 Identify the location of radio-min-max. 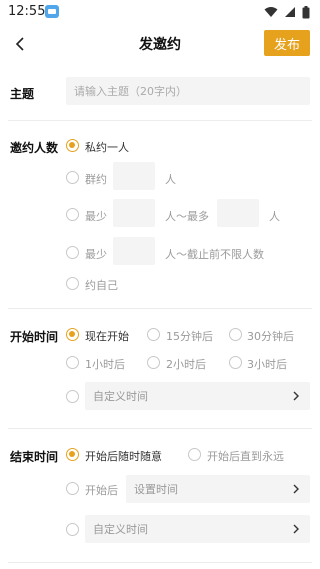
(72, 214).